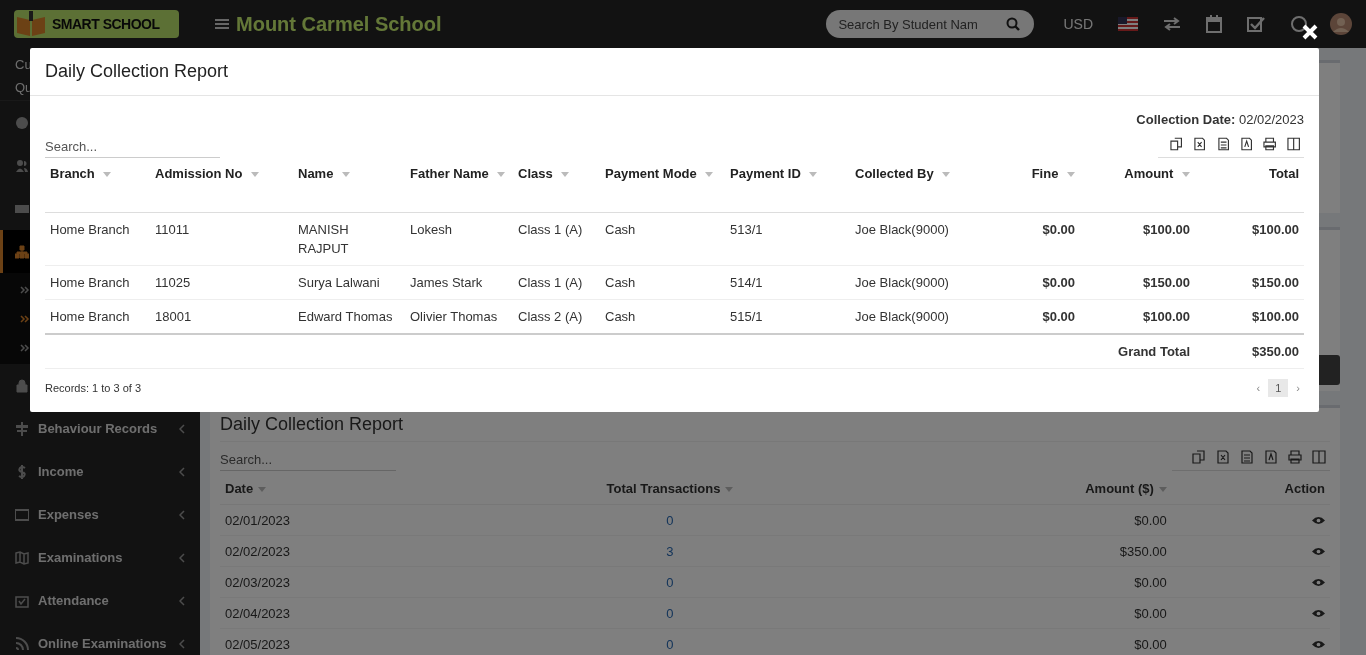  What do you see at coordinates (339, 24) in the screenshot?
I see `school-name: Mount Carmel School` at bounding box center [339, 24].